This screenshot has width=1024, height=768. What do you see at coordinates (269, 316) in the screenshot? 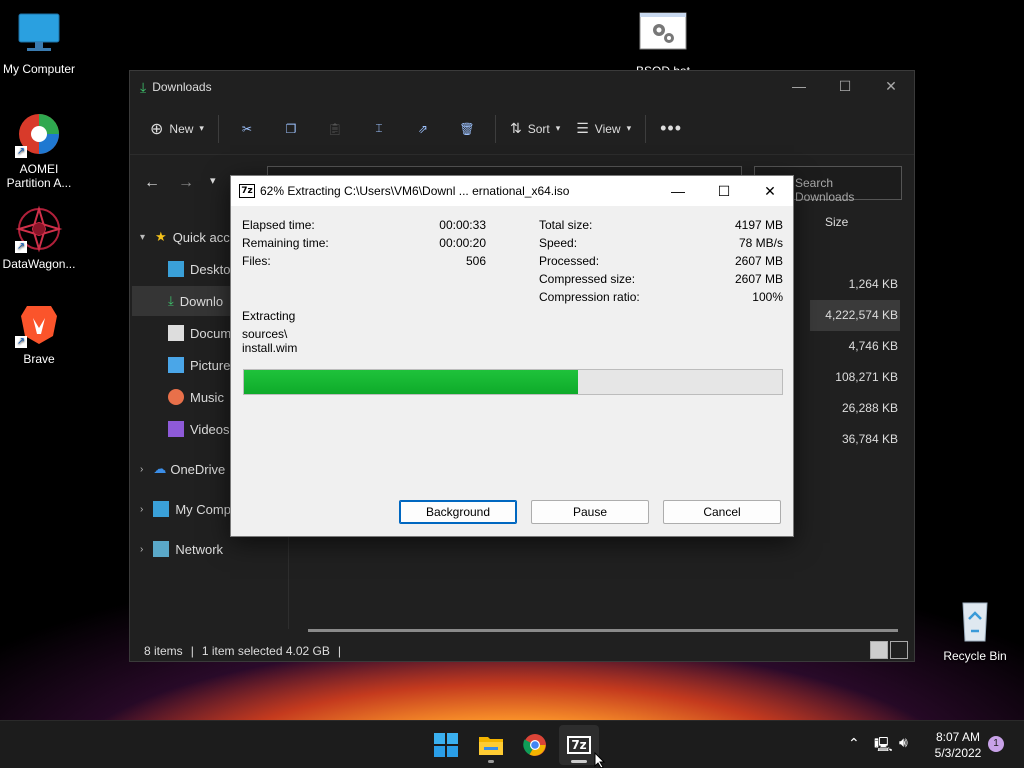
I see `operation-label: Extracting` at bounding box center [269, 316].